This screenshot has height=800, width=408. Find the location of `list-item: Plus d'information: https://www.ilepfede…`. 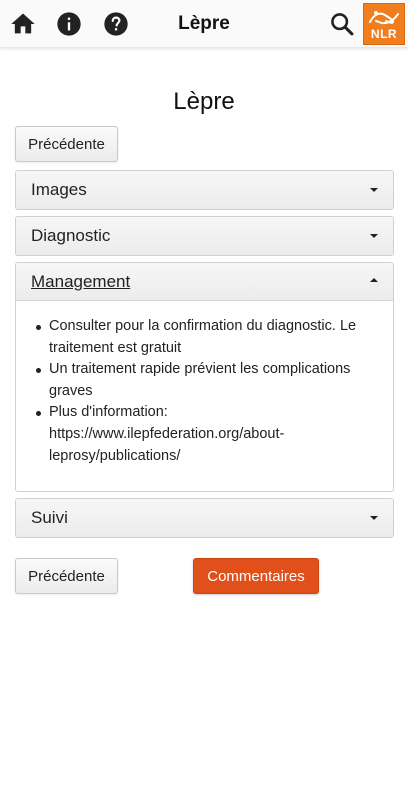

list-item: Plus d'information: https://www.ilepfede… is located at coordinates (204, 434).